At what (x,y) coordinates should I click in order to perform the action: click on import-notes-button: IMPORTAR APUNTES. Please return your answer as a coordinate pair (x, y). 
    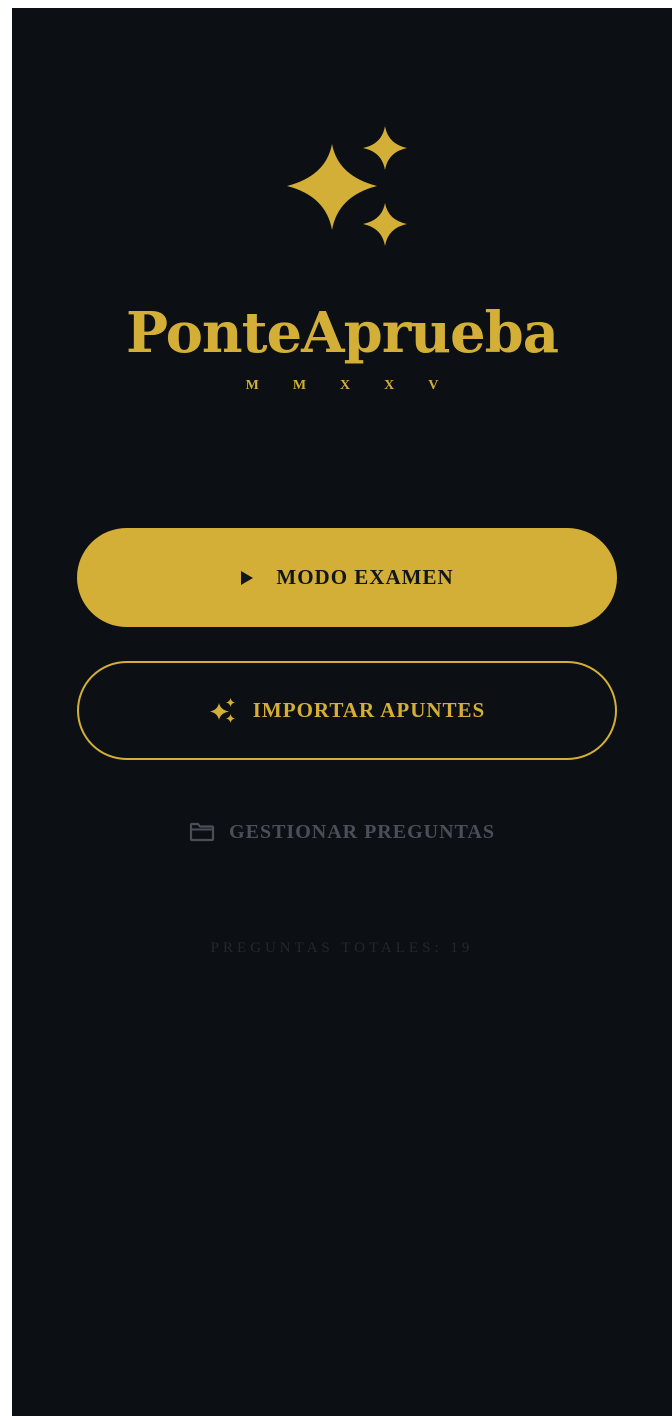
    Looking at the image, I should click on (347, 710).